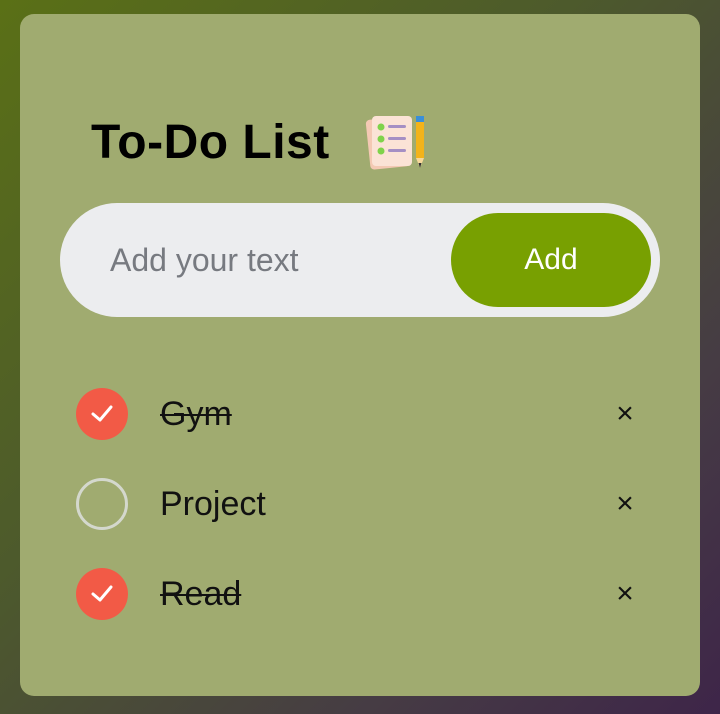 The height and width of the screenshot is (714, 720). I want to click on task-item-read: Read ×, so click(366, 611).